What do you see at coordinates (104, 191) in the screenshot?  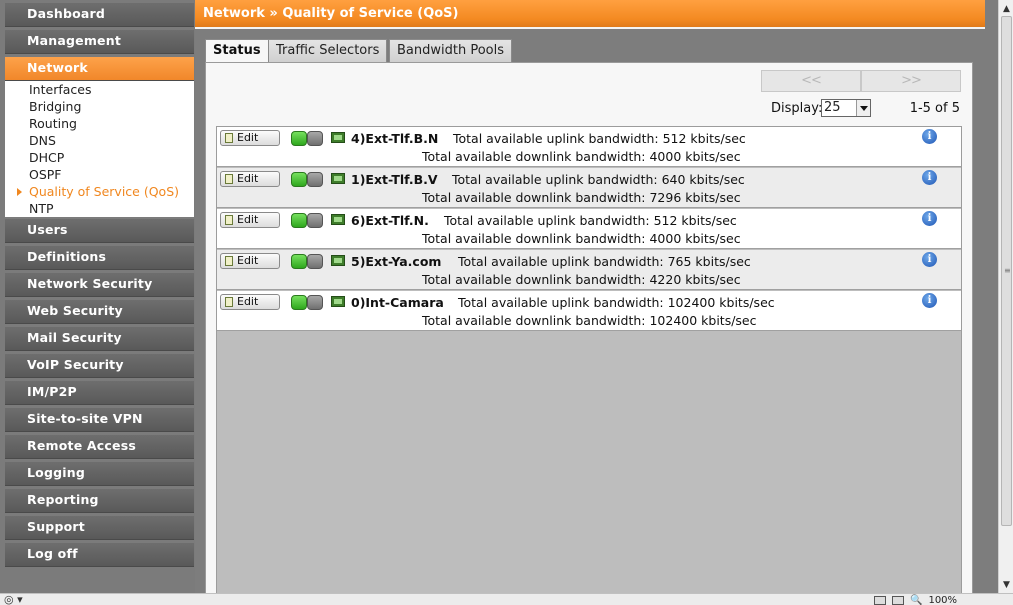 I see `submenu-item-qos-label: Quality of Service (QoS)` at bounding box center [104, 191].